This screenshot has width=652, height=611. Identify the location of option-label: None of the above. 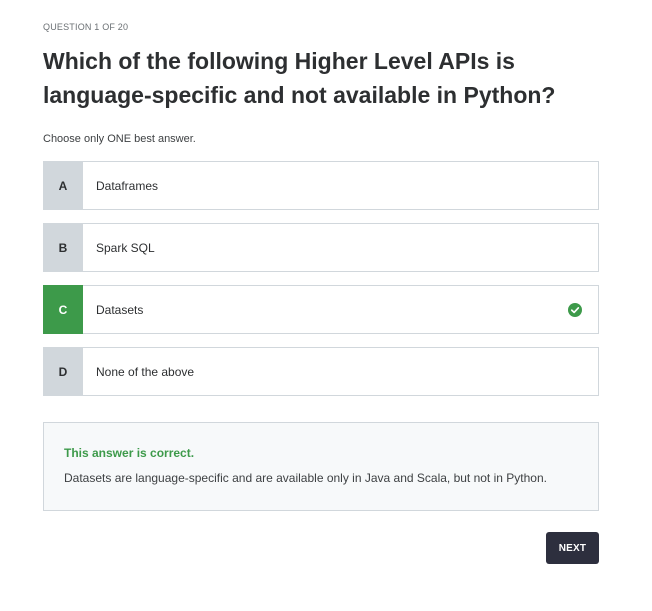
(145, 371).